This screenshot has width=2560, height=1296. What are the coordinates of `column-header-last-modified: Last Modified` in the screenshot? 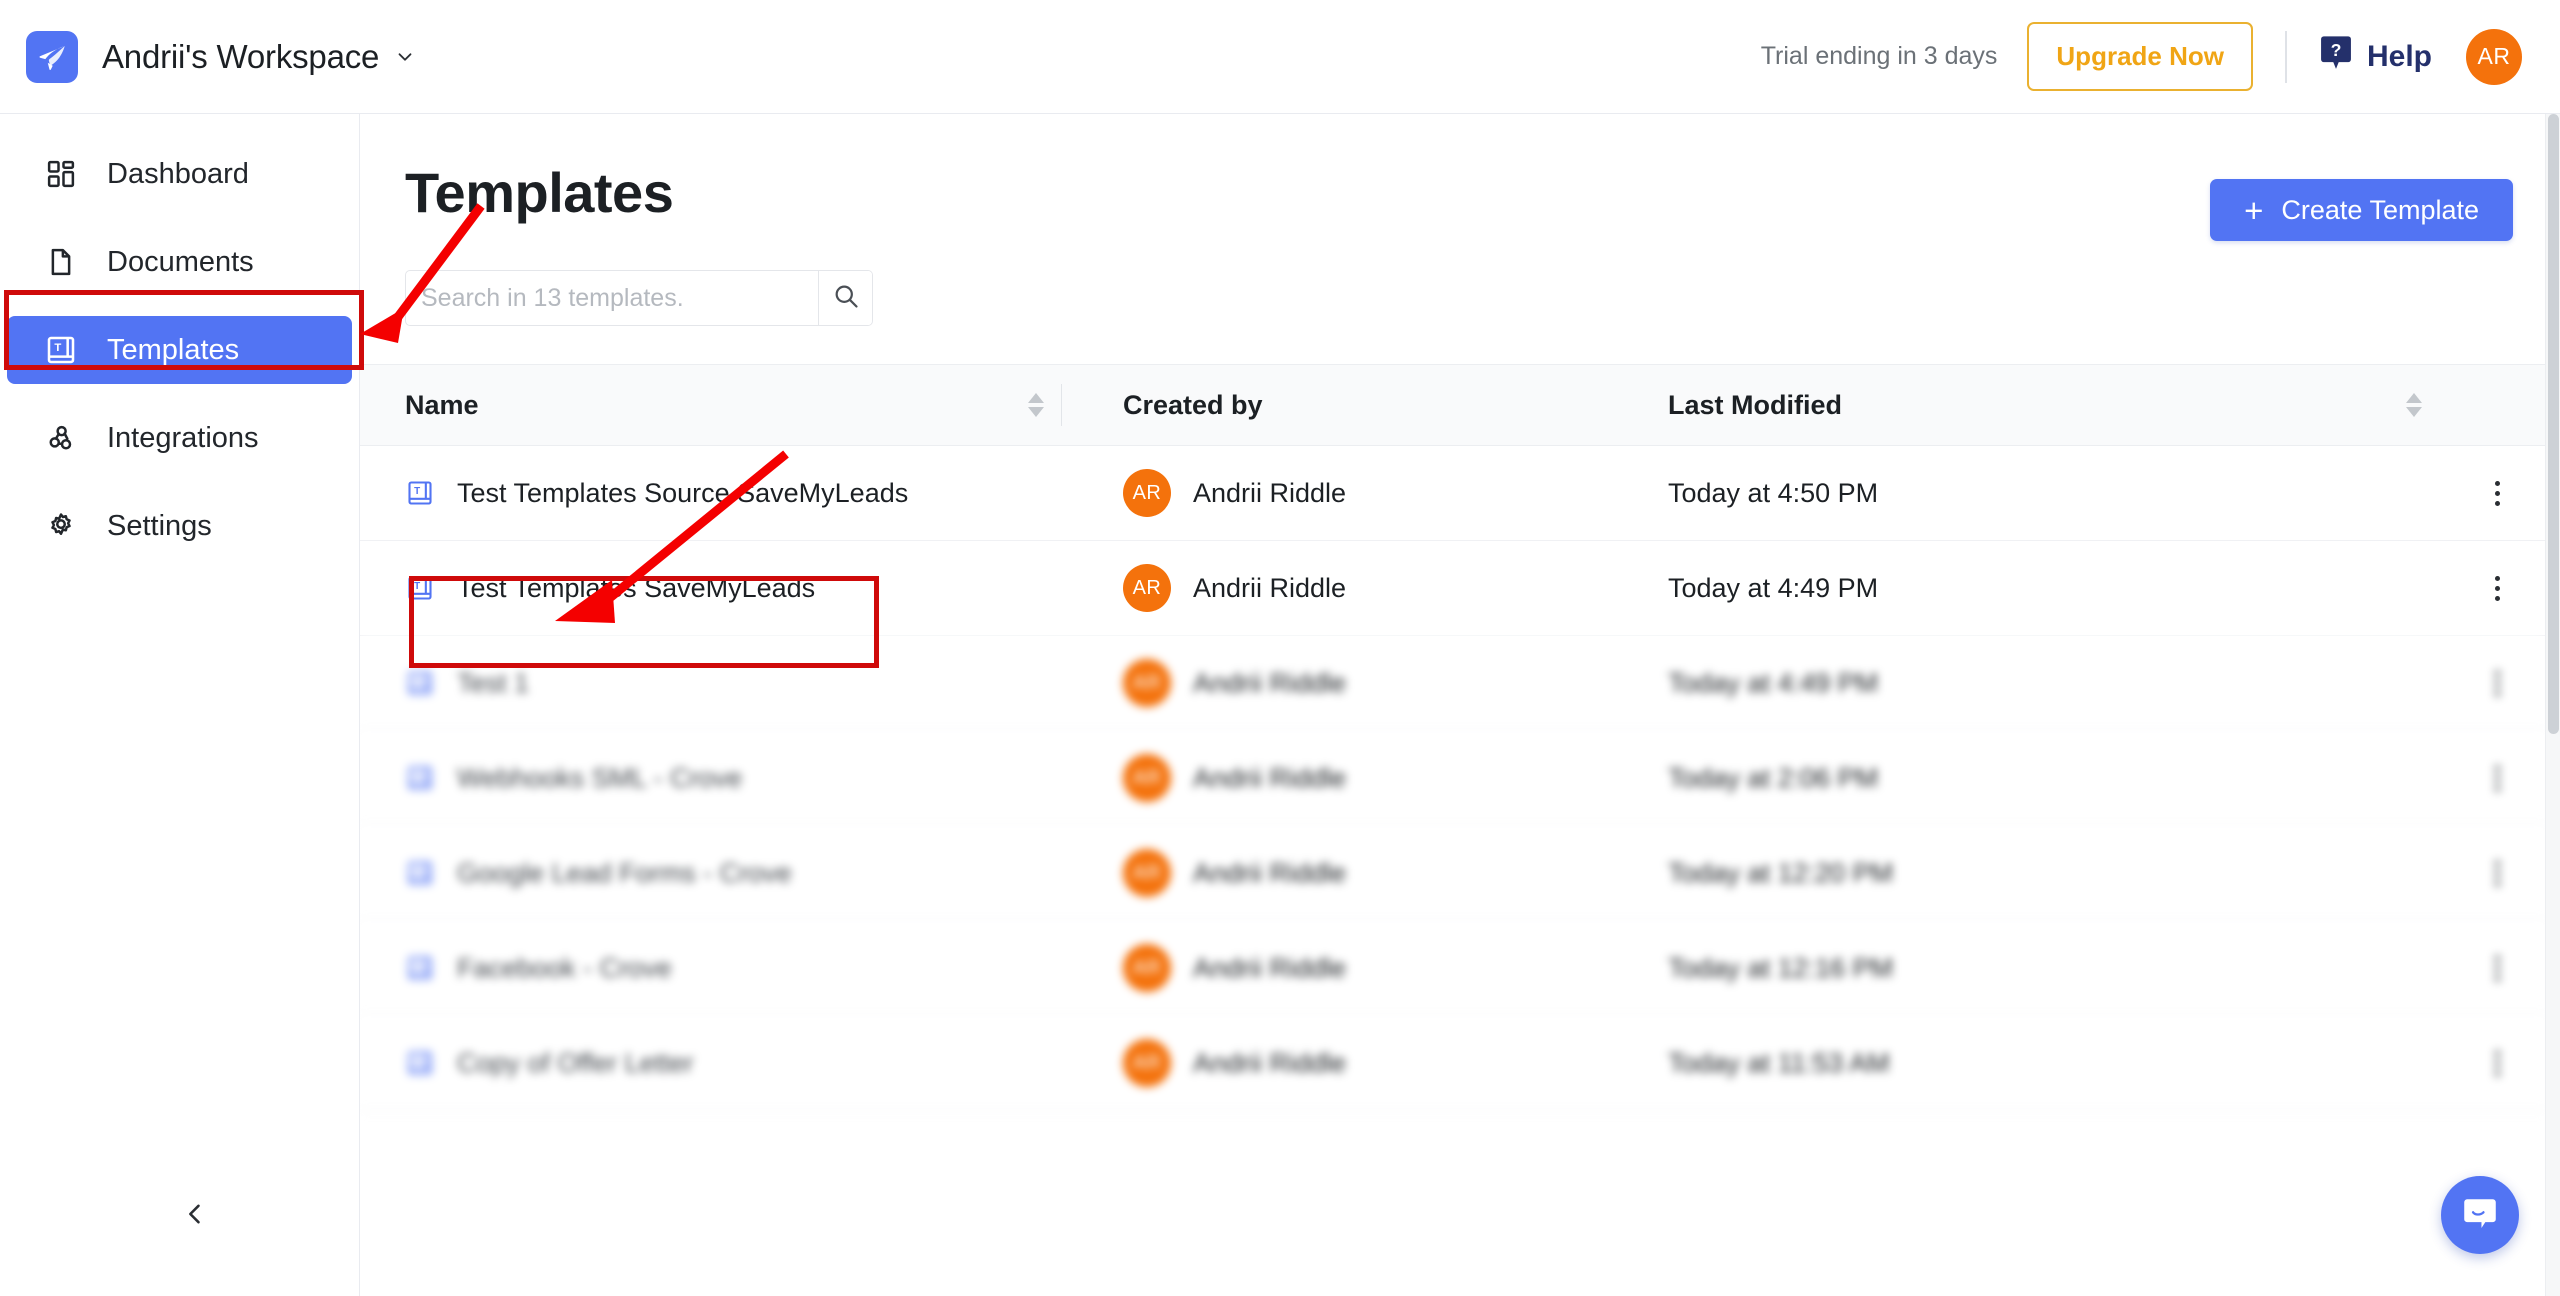 It's located at (1999, 405).